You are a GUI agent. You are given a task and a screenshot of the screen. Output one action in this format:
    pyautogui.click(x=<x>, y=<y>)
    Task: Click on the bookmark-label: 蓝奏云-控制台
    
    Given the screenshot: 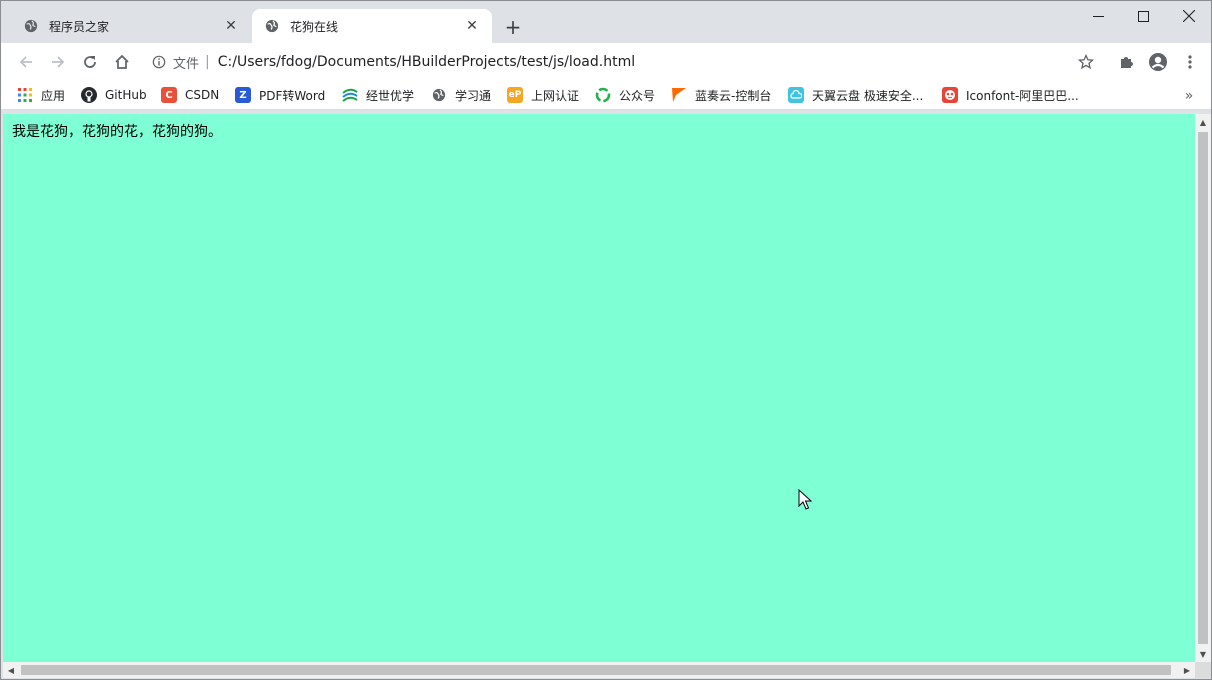 What is the action you would take?
    pyautogui.click(x=733, y=95)
    